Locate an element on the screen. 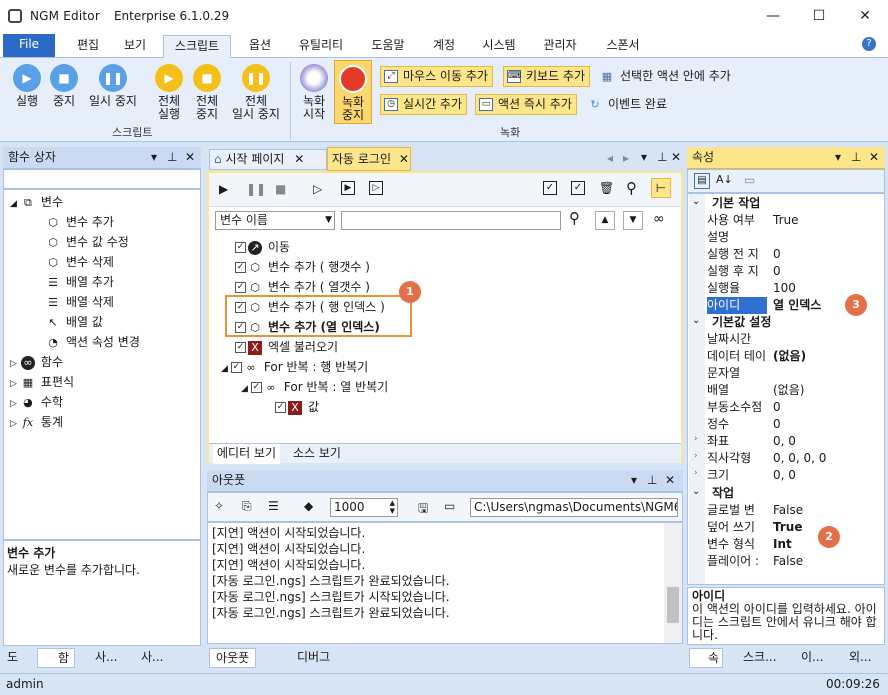 Image resolution: width=888 pixels, height=695 pixels. tab-utility: 유틸리티 is located at coordinates (321, 46).